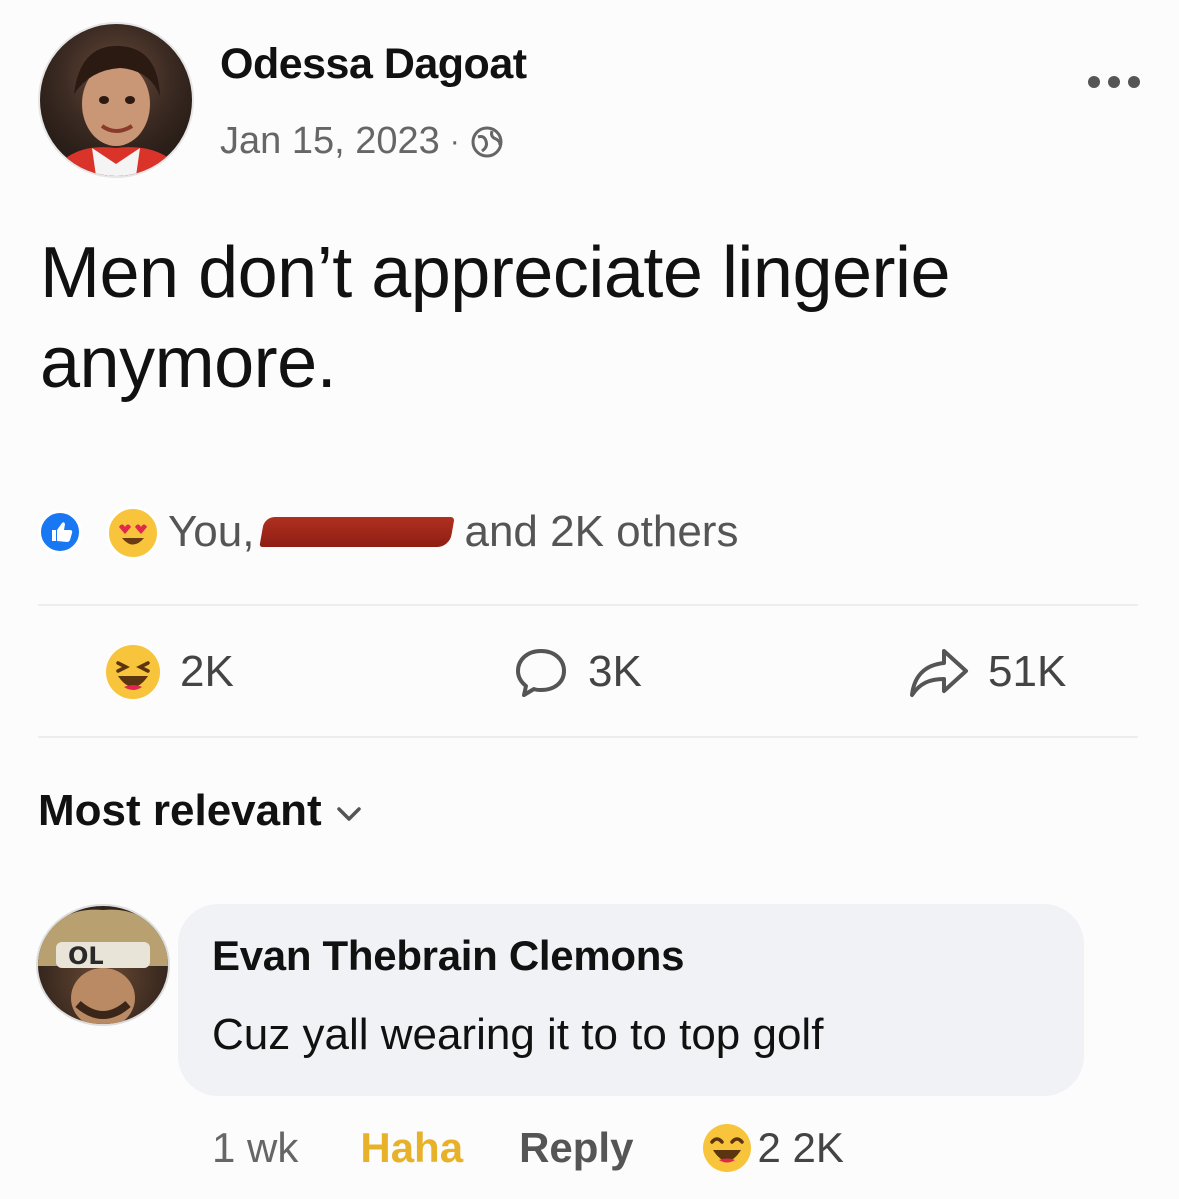 The image size is (1179, 1199). Describe the element at coordinates (577, 672) in the screenshot. I see `comments-count-button: 3K` at that location.